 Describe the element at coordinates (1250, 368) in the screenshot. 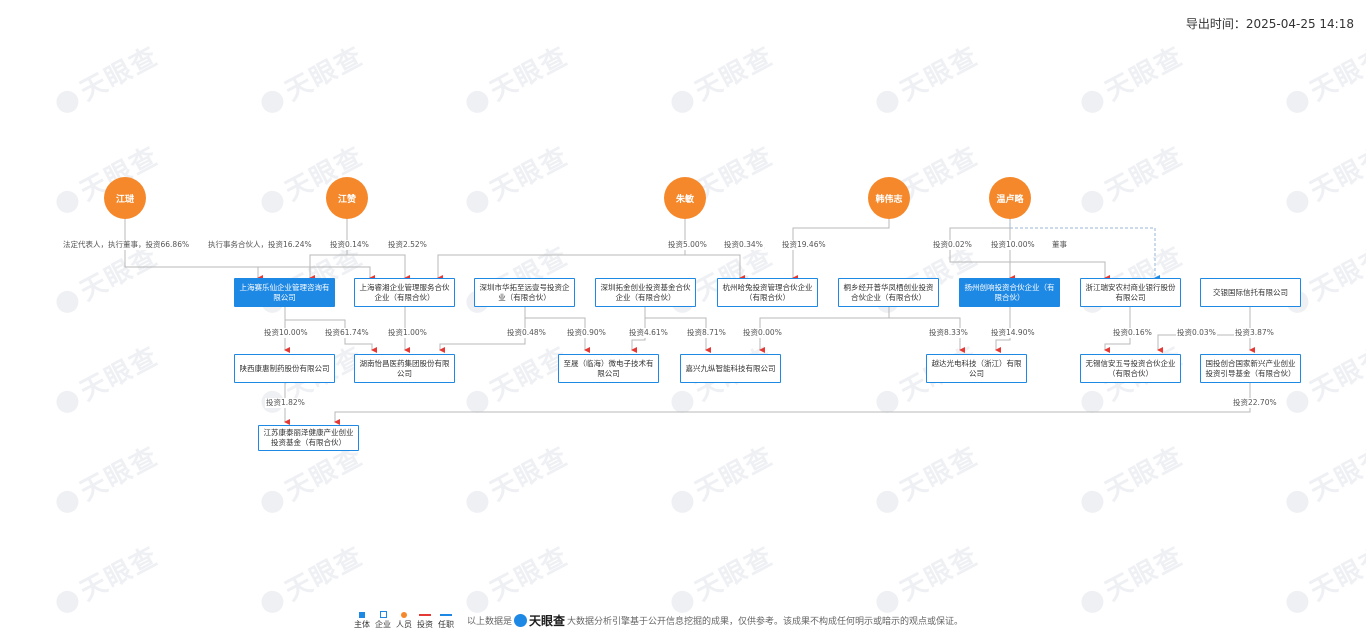

I see `company-node: 国投创合国家新兴产业创业投资引导基金（有限合伙）` at that location.